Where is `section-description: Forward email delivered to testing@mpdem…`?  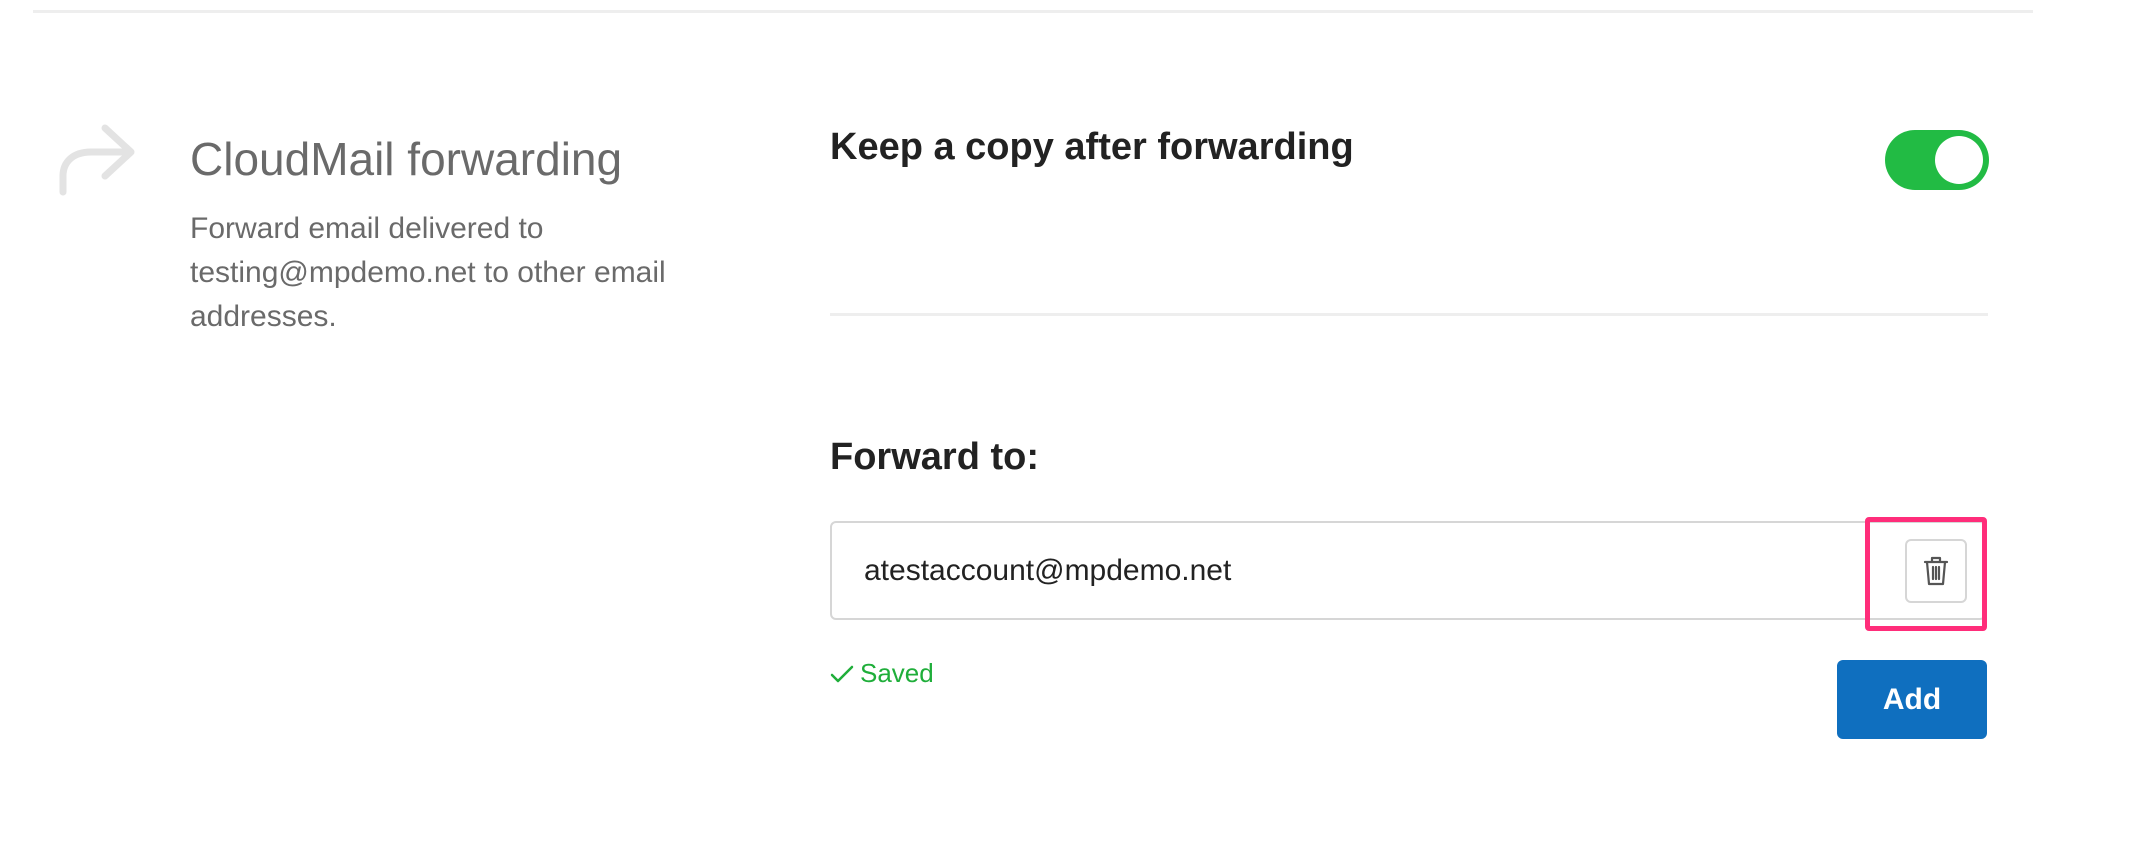 section-description: Forward email delivered to testing@mpdem… is located at coordinates (428, 272).